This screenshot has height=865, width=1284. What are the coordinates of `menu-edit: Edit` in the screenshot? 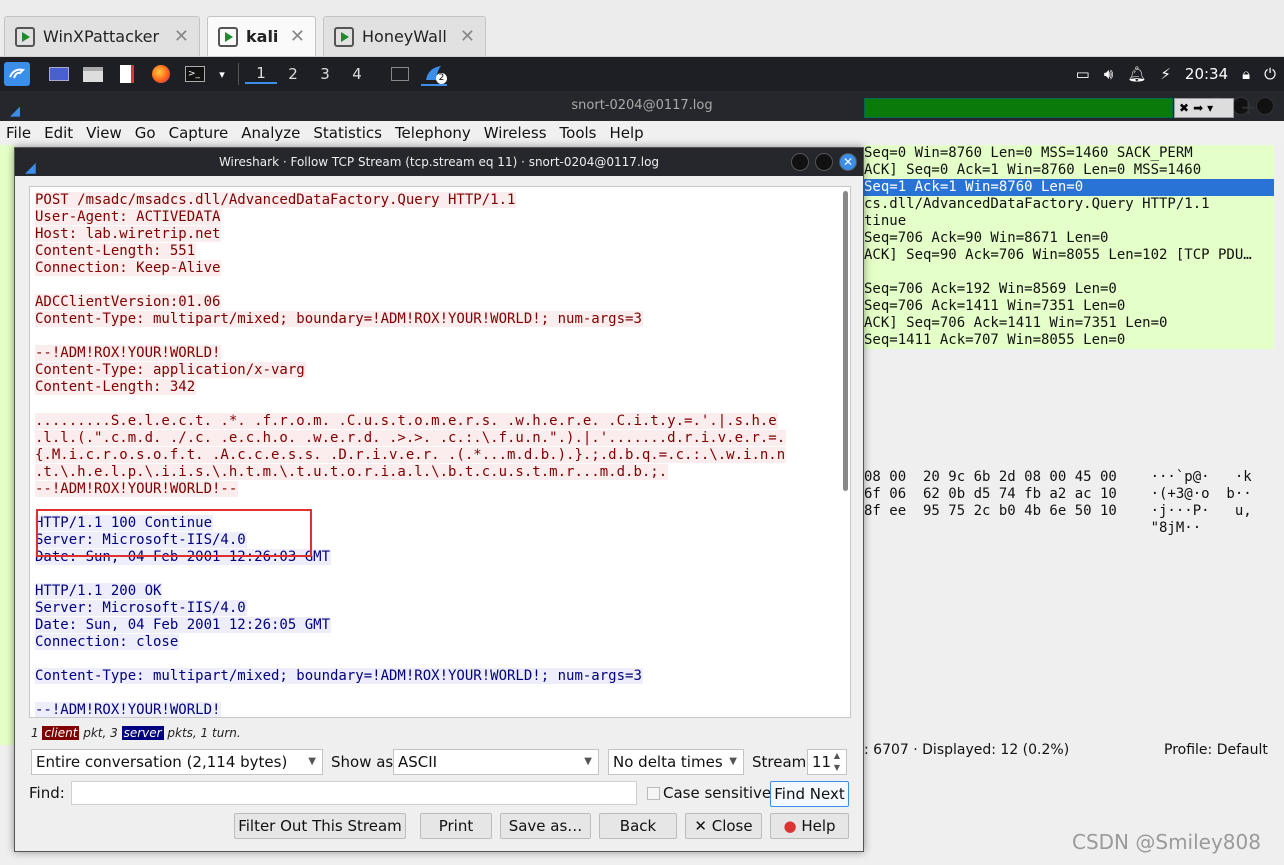 It's located at (58, 133).